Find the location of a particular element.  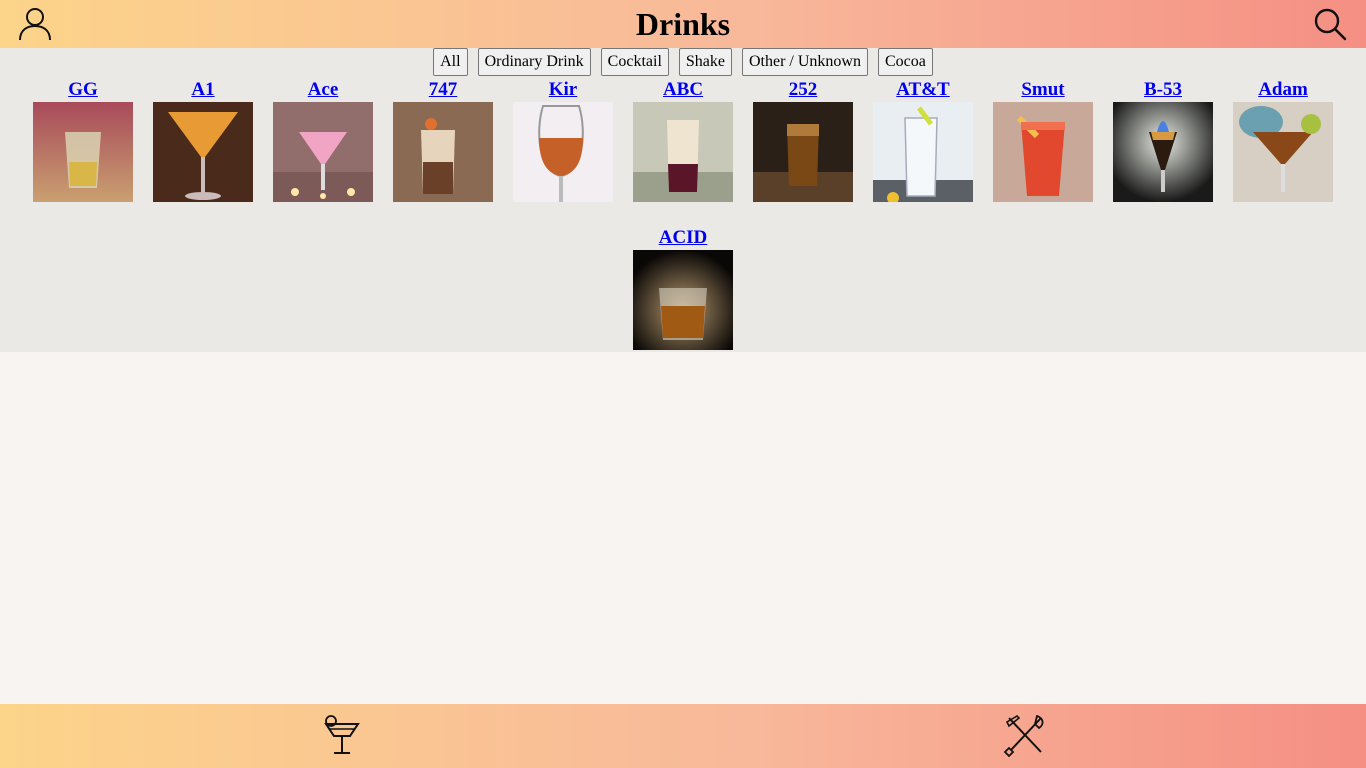

drink-card: B-53 is located at coordinates (1163, 140).